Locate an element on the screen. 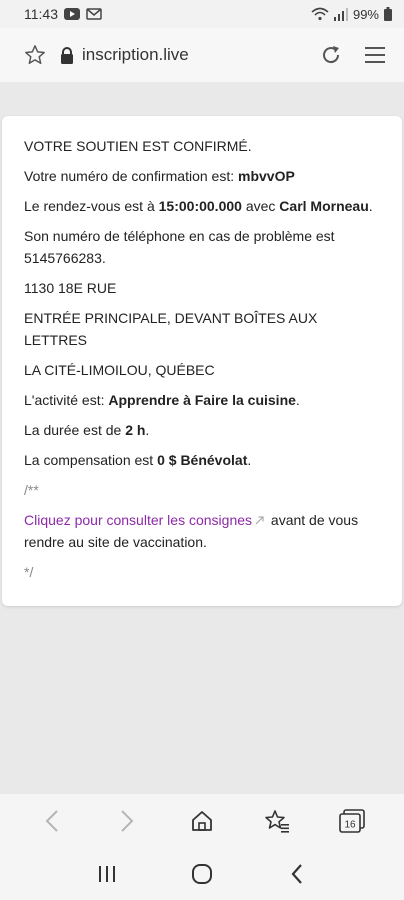  status-bar: 11:43 99% is located at coordinates (202, 14).